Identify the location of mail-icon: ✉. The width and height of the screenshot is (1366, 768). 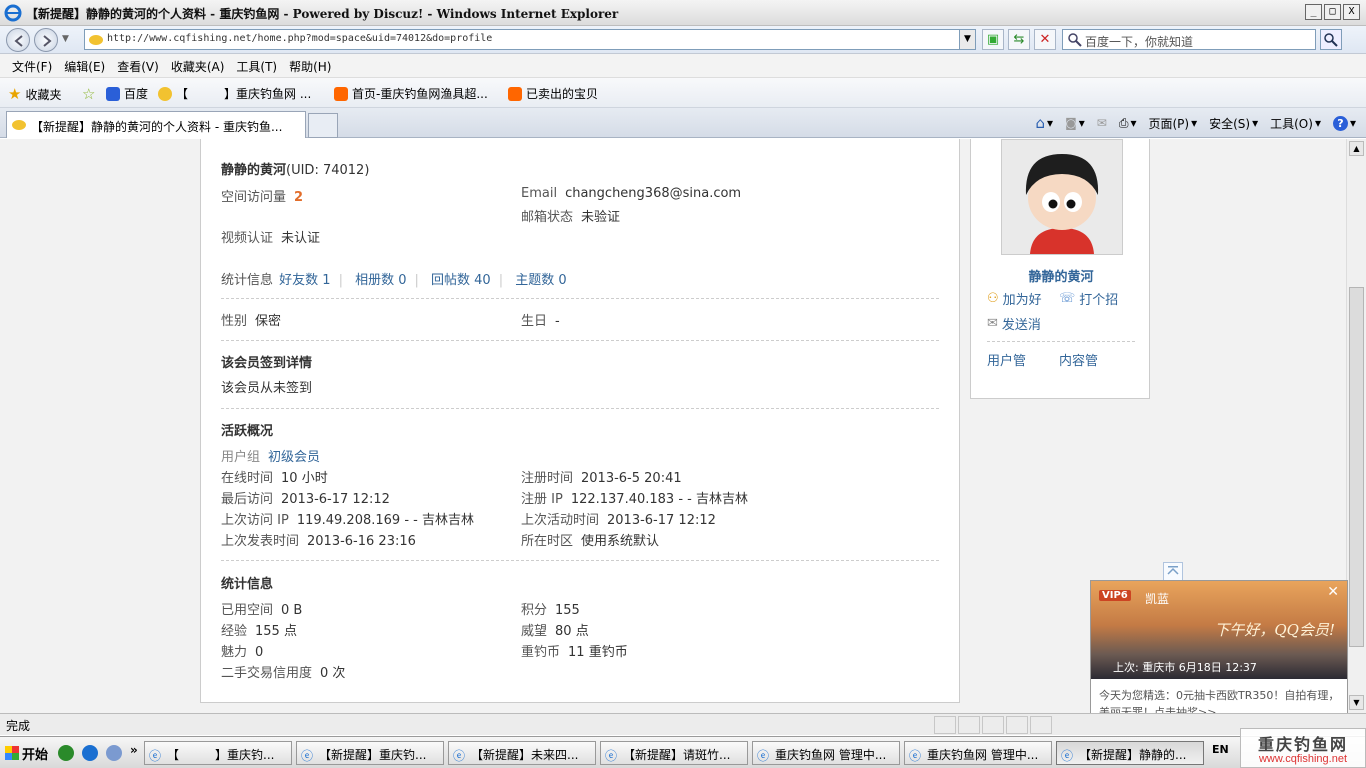
(992, 323).